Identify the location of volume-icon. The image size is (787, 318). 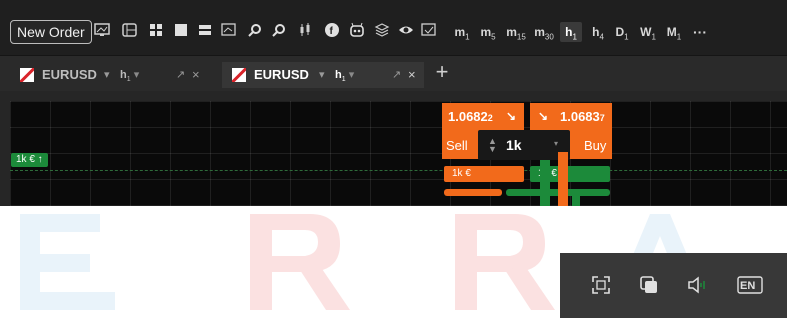
(697, 286).